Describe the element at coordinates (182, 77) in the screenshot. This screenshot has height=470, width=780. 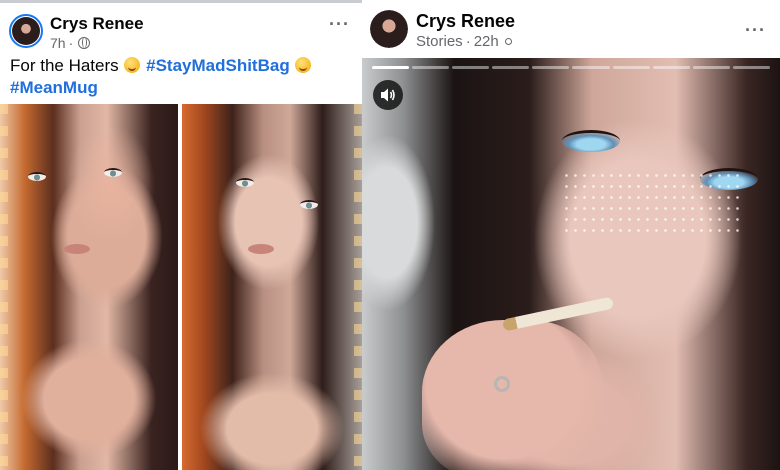
I see `post-caption: For the Haters #StayMadShitBag #MeanMug` at that location.